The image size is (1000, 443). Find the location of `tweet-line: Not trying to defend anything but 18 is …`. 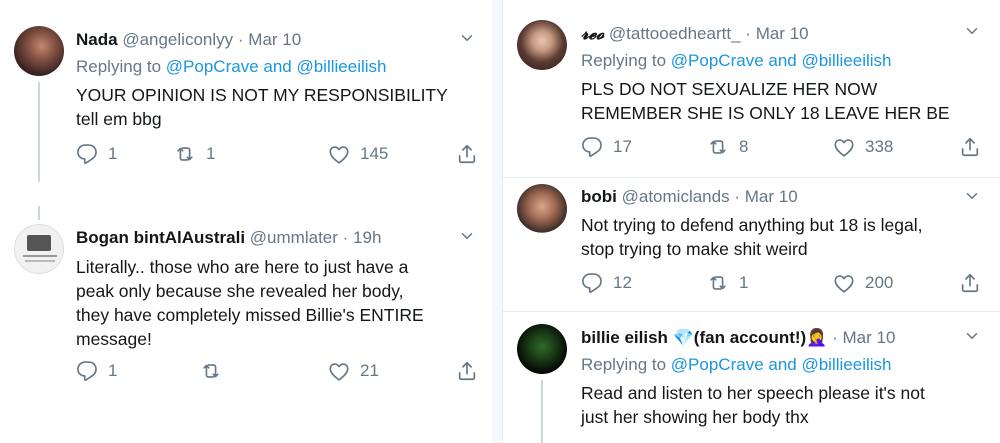

tweet-line: Not trying to defend anything but 18 is … is located at coordinates (752, 225).